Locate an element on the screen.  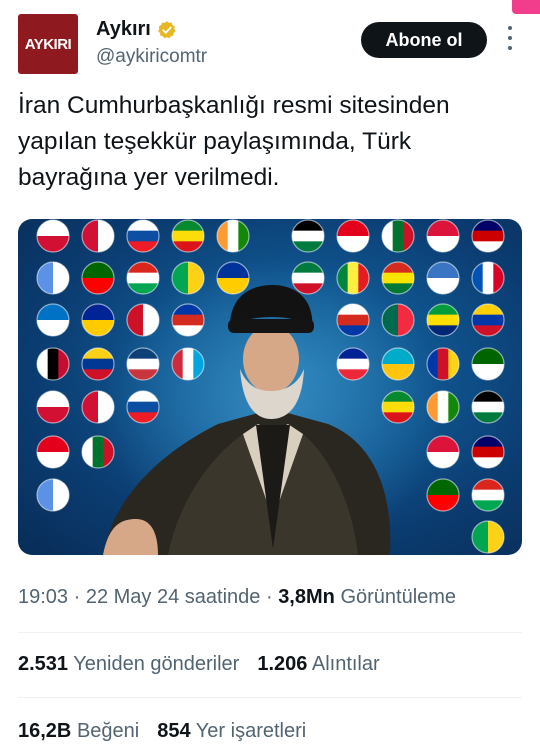
bookmarks-stat: 854 Yer işaretleri is located at coordinates (231, 731).